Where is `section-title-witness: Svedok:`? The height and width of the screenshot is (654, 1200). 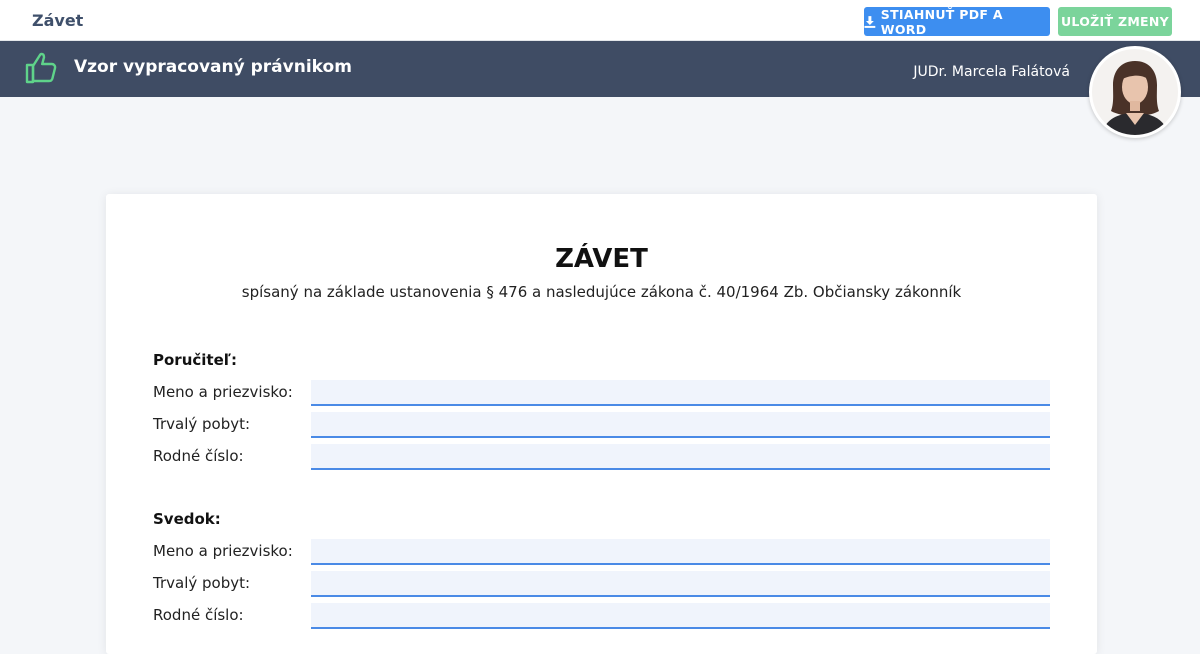 section-title-witness: Svedok: is located at coordinates (187, 519).